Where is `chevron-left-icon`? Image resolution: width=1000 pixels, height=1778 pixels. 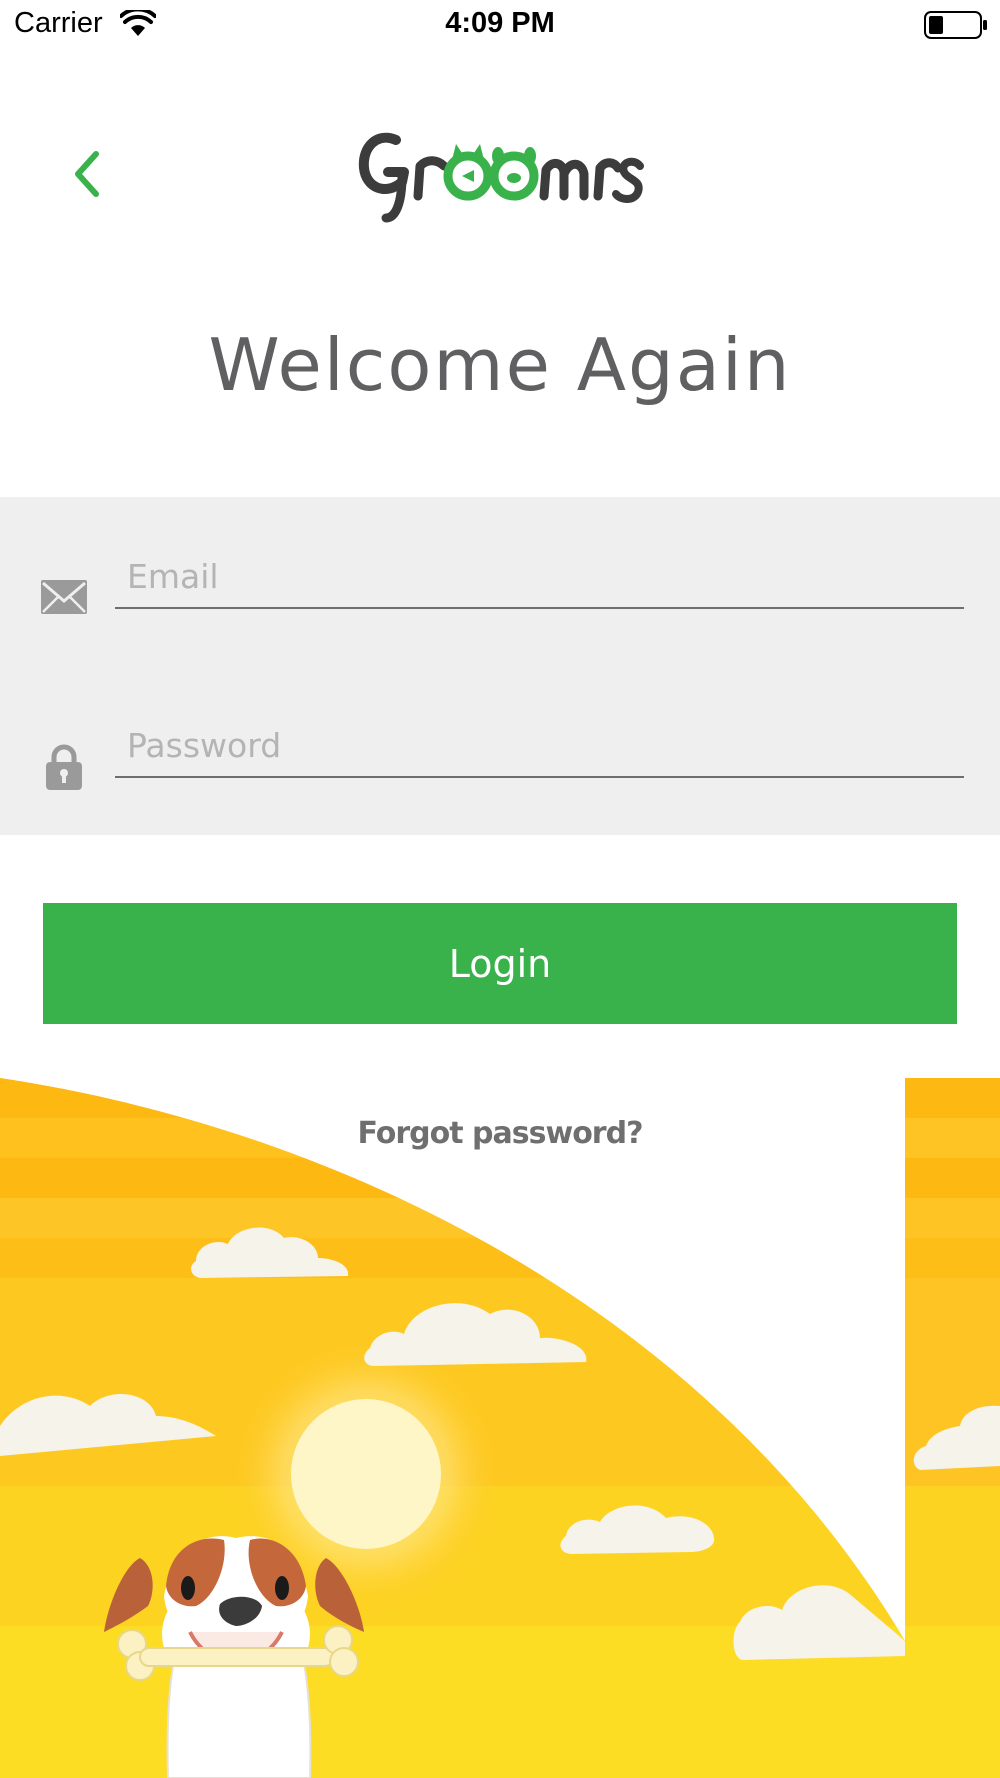 chevron-left-icon is located at coordinates (87, 174).